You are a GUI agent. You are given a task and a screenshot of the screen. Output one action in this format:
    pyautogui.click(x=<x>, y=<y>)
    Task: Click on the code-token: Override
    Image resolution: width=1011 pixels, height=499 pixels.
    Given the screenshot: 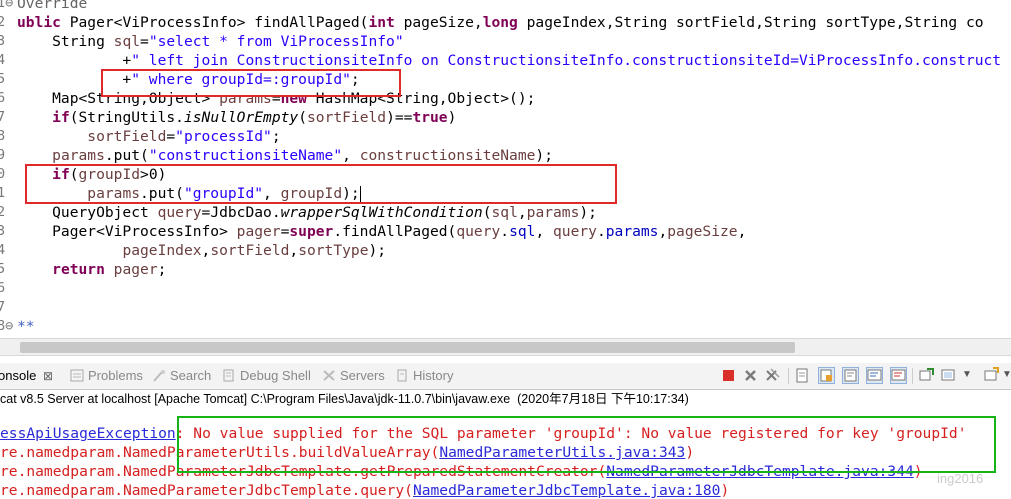 What is the action you would take?
    pyautogui.click(x=52, y=6)
    